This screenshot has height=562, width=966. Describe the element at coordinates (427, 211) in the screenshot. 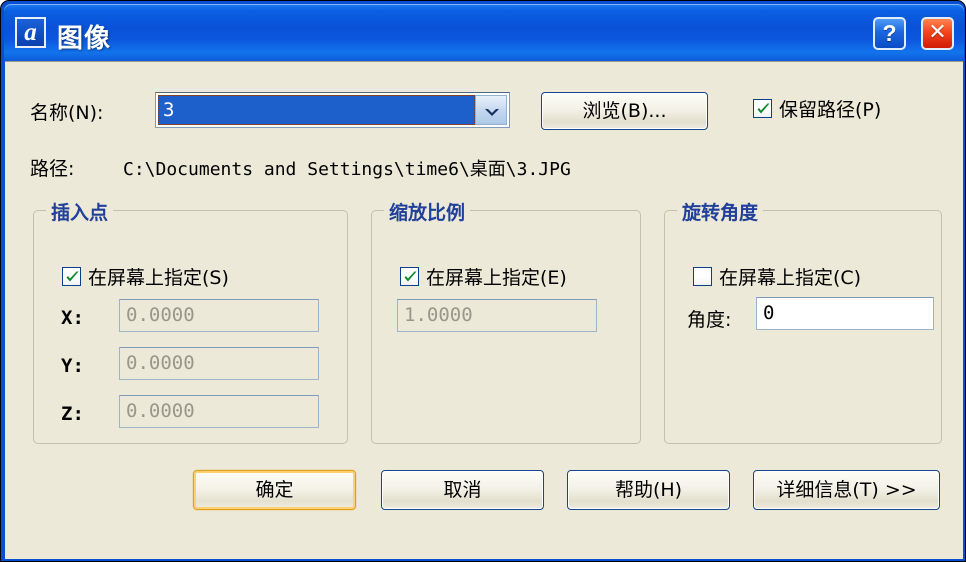

I see `scale-group-title: 缩放比例` at that location.